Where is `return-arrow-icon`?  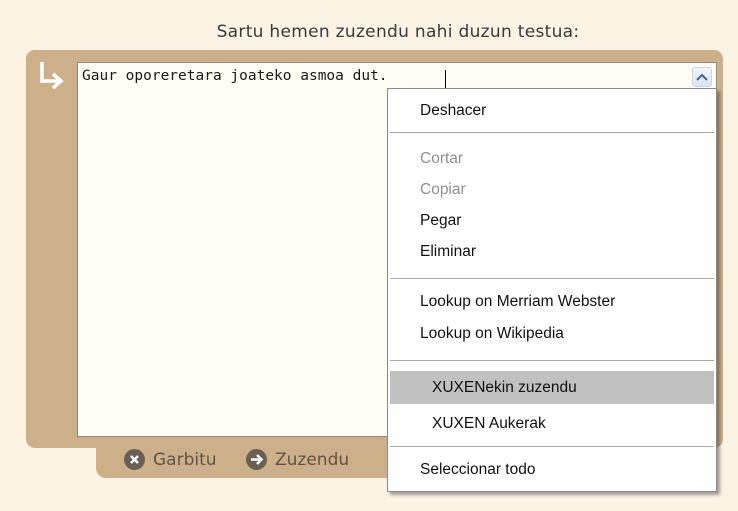 return-arrow-icon is located at coordinates (52, 76).